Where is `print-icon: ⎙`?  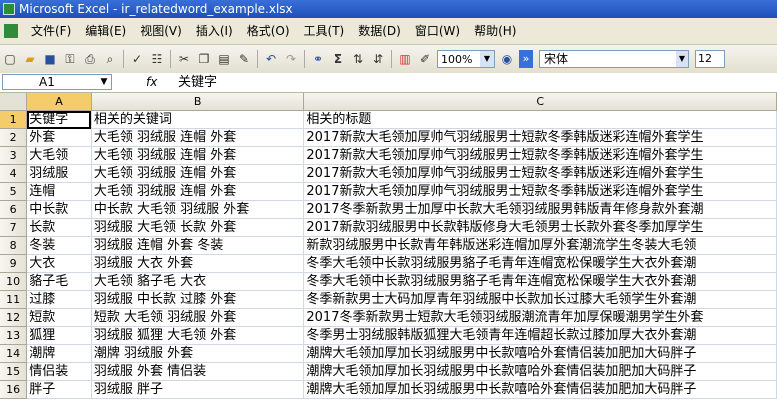
print-icon: ⎙ is located at coordinates (90, 59).